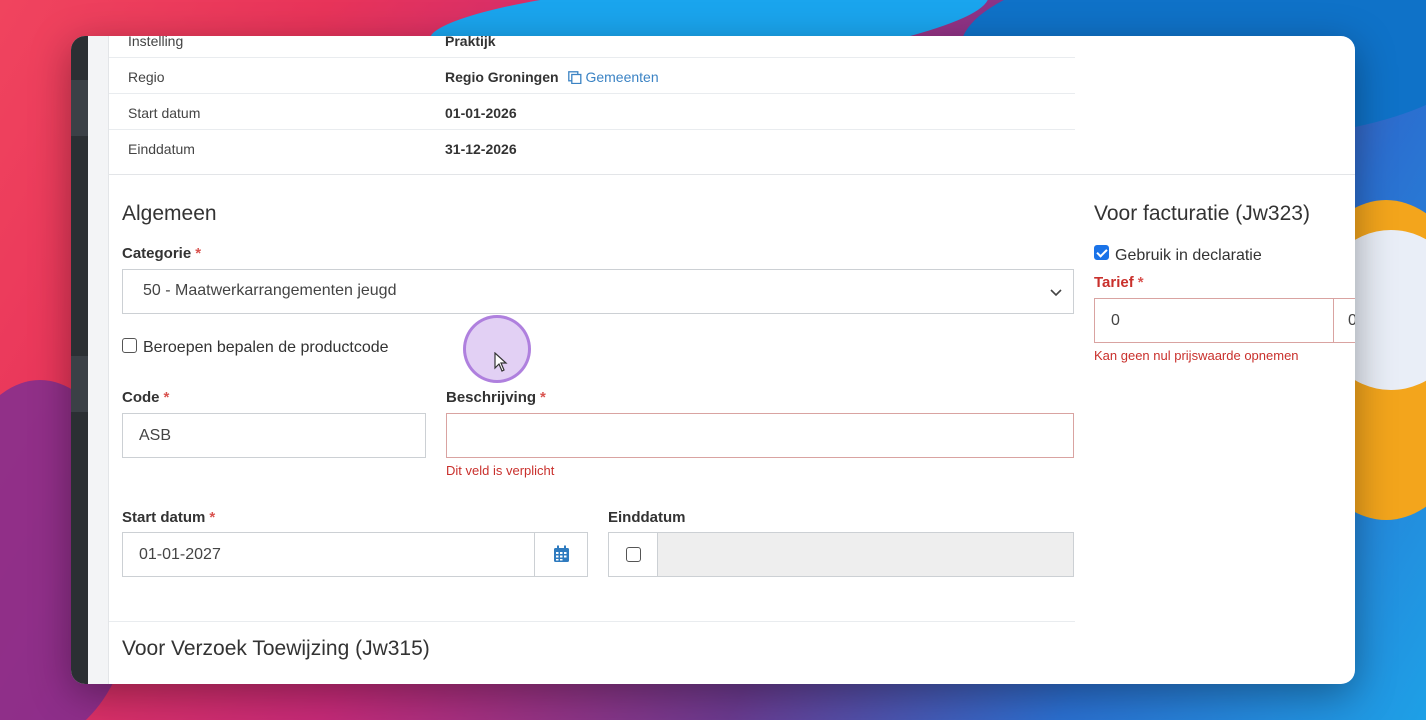 The width and height of the screenshot is (1426, 720). I want to click on code-label: Code *, so click(145, 397).